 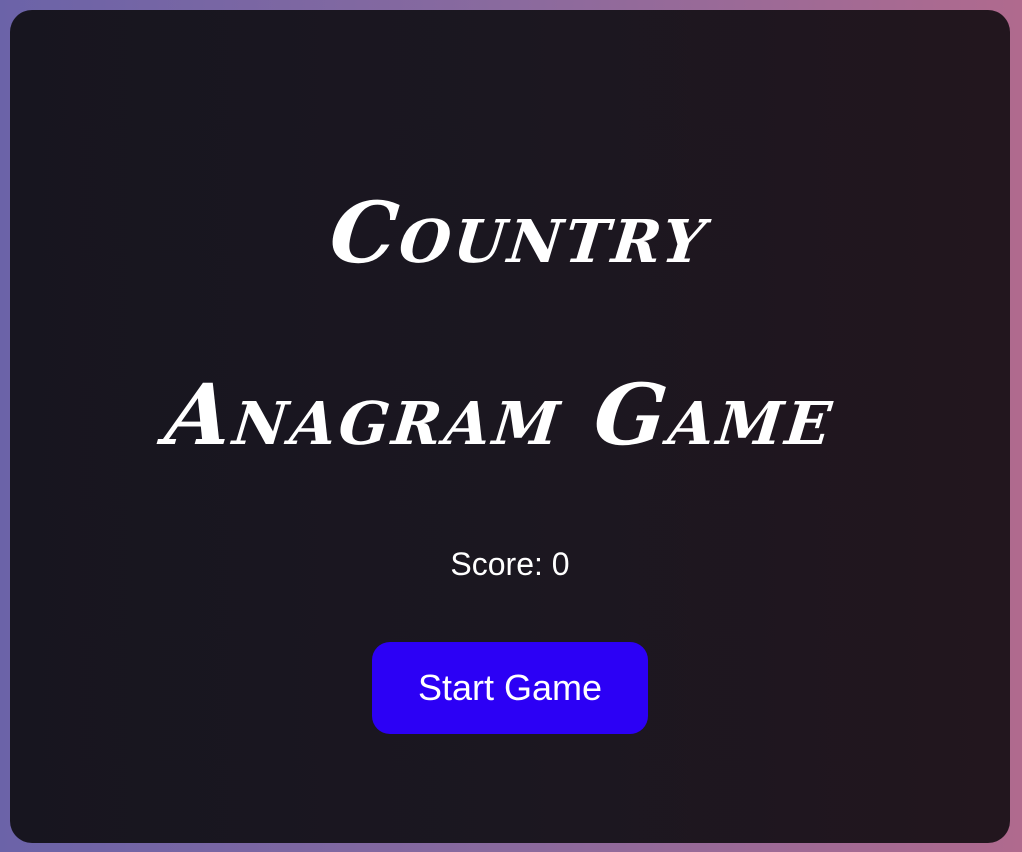 I want to click on score-display: Score: 0, so click(x=510, y=564).